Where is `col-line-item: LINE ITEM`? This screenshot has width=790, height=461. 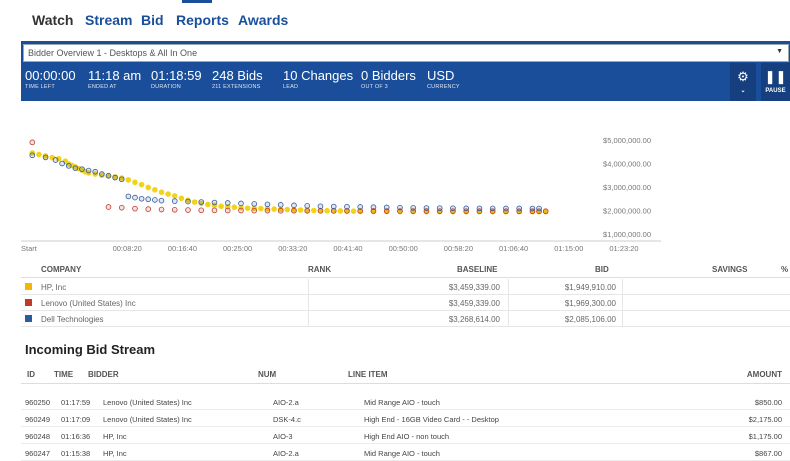
col-line-item: LINE ITEM is located at coordinates (368, 374).